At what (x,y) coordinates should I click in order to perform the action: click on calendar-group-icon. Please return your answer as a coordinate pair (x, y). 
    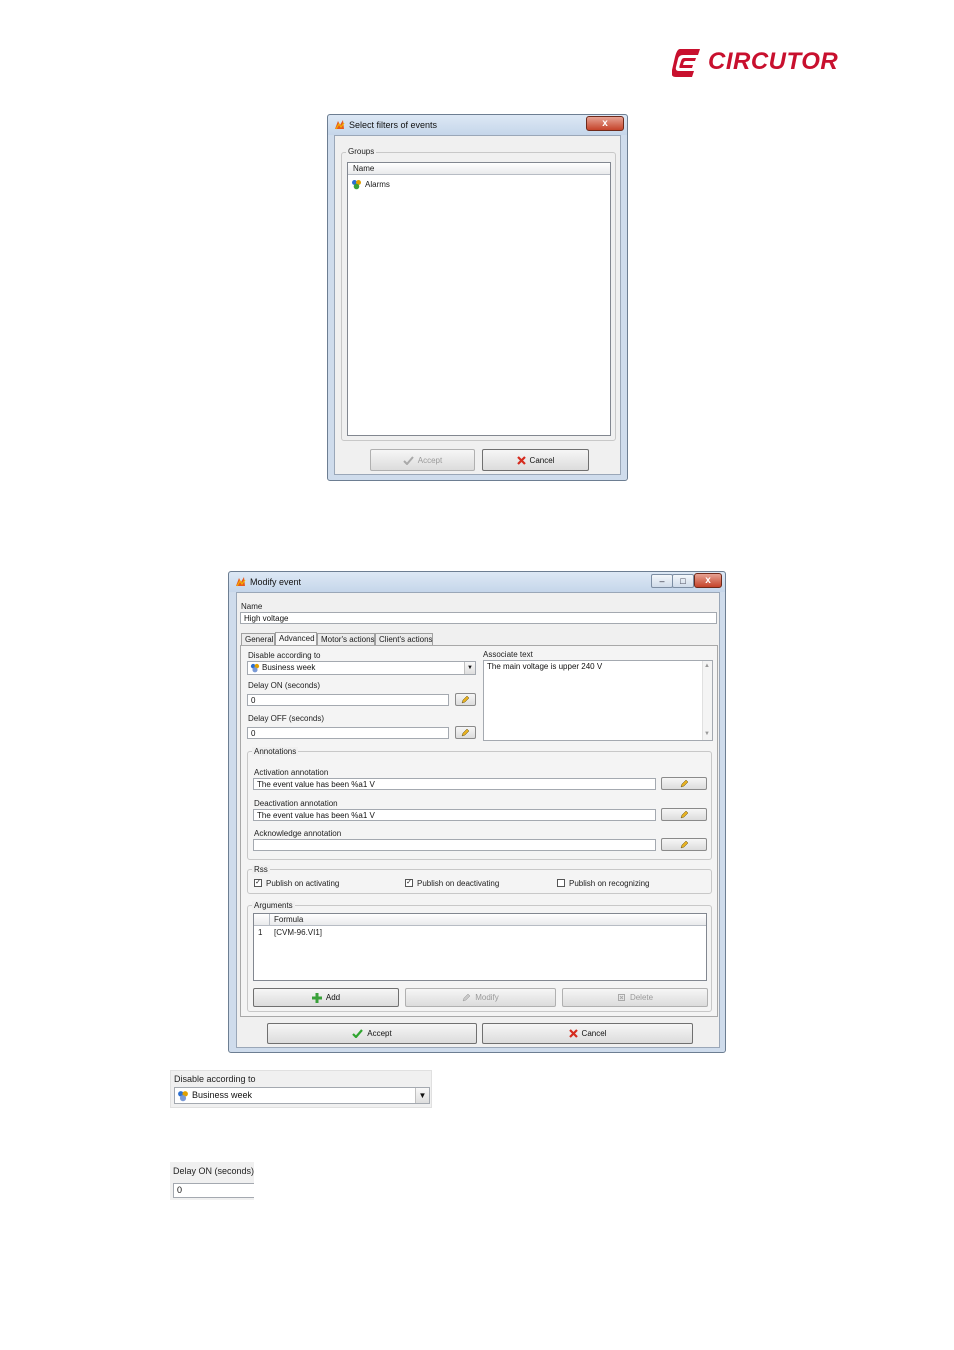
    Looking at the image, I should click on (255, 668).